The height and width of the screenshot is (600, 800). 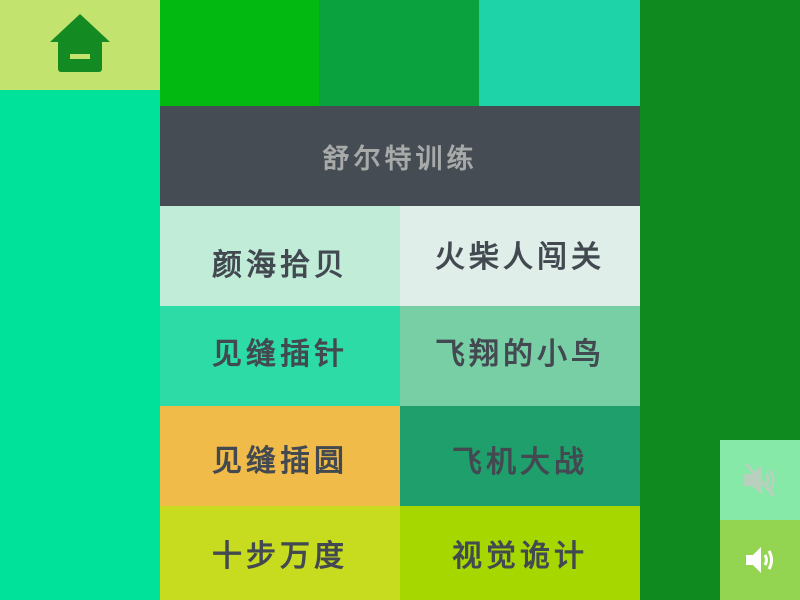 I want to click on speaker-on-icon, so click(x=759, y=560).